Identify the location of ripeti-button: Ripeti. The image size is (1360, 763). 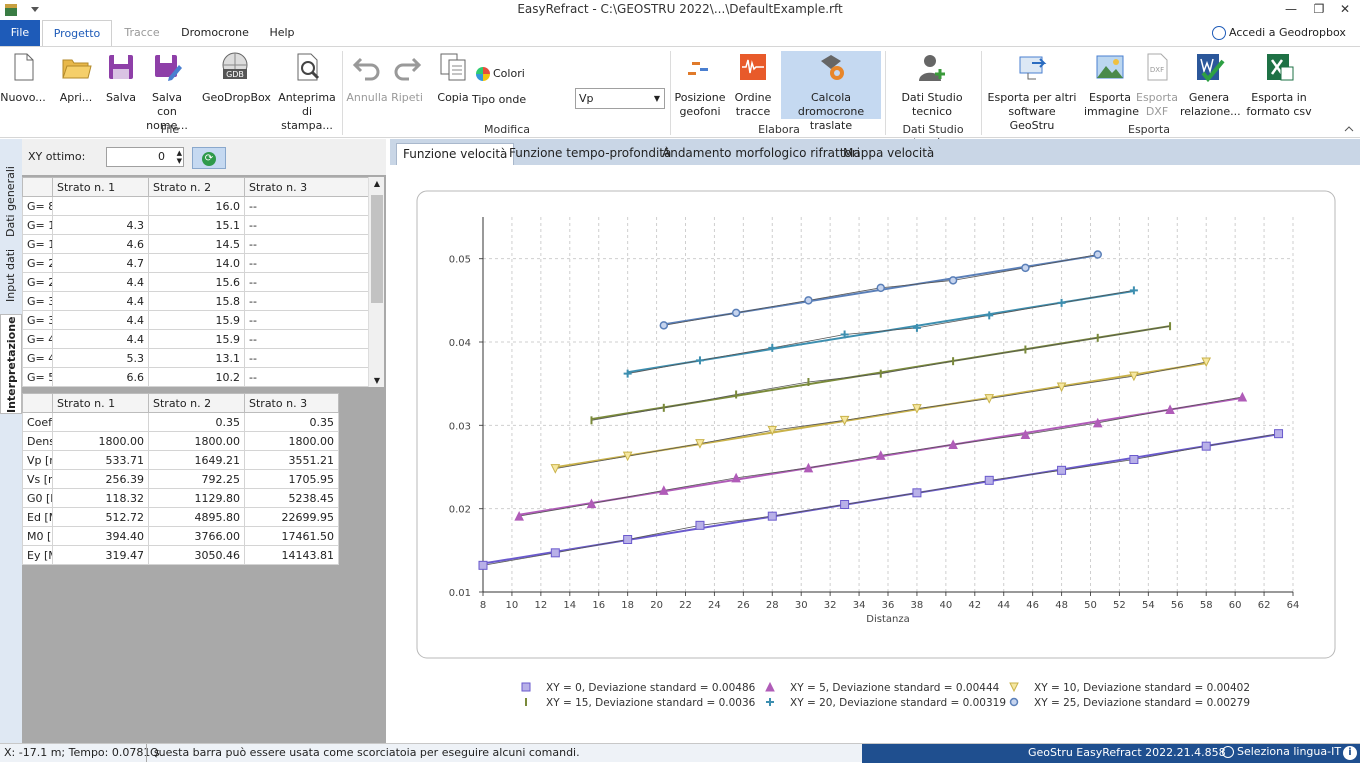
(407, 78).